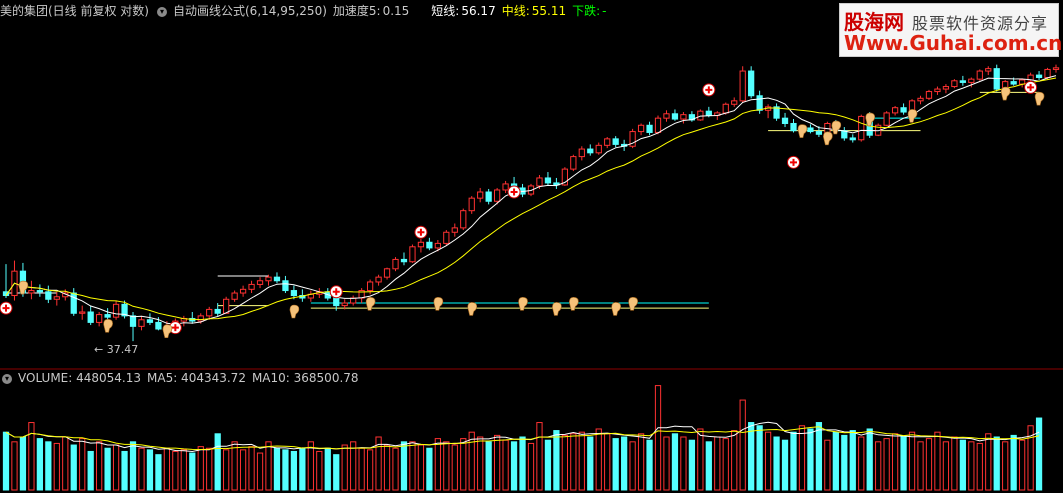 This screenshot has height=493, width=1063. Describe the element at coordinates (305, 378) in the screenshot. I see `ma10-label: MA10: 368500.78` at that location.